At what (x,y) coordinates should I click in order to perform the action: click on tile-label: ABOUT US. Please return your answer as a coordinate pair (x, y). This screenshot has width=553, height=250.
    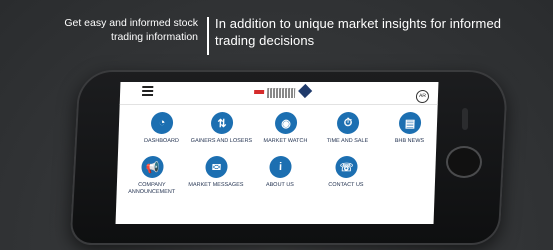
    Looking at the image, I should click on (279, 185).